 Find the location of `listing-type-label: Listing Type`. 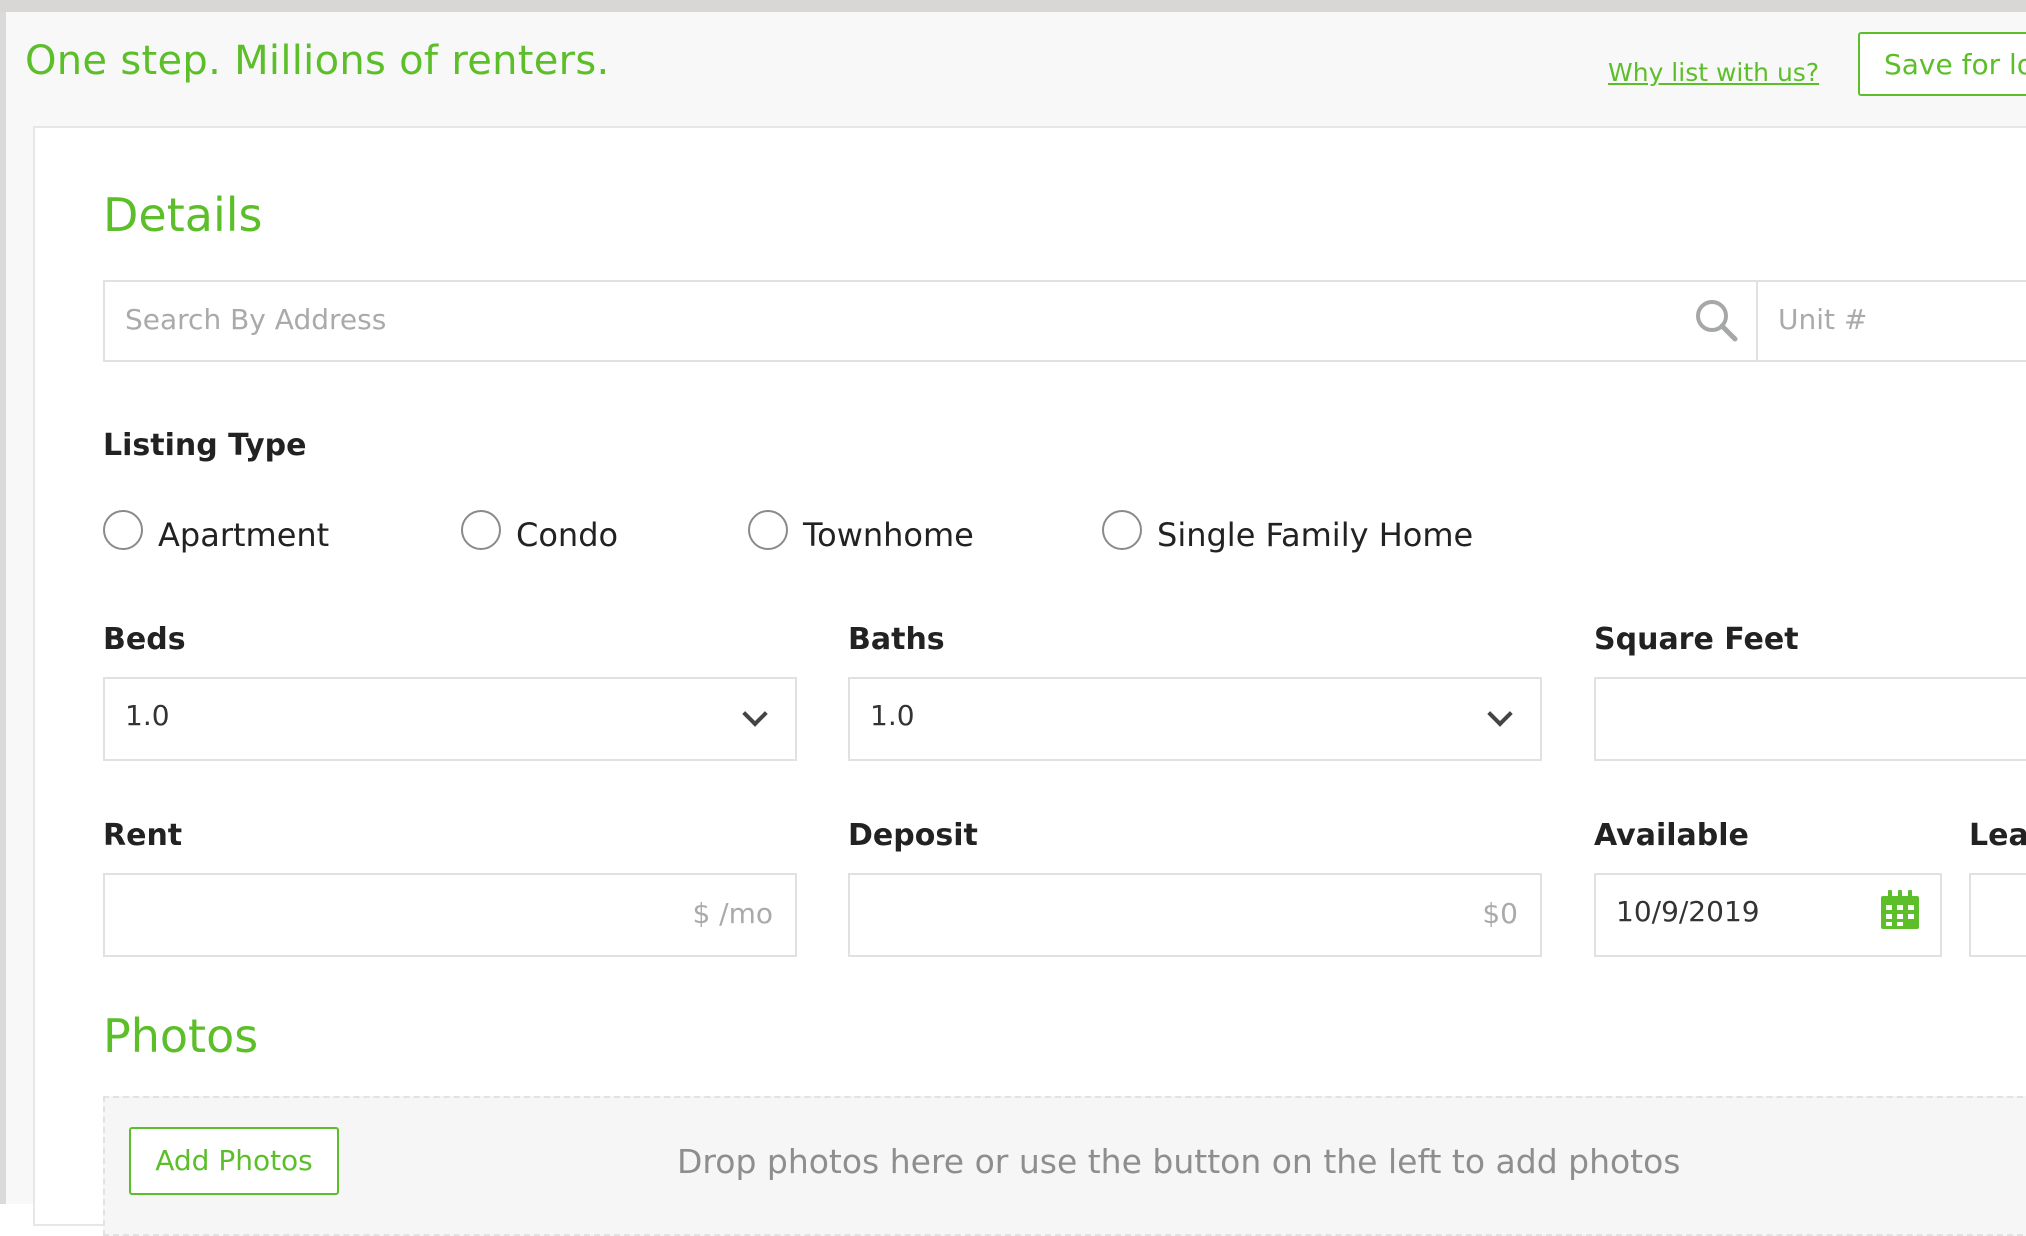

listing-type-label: Listing Type is located at coordinates (205, 445).